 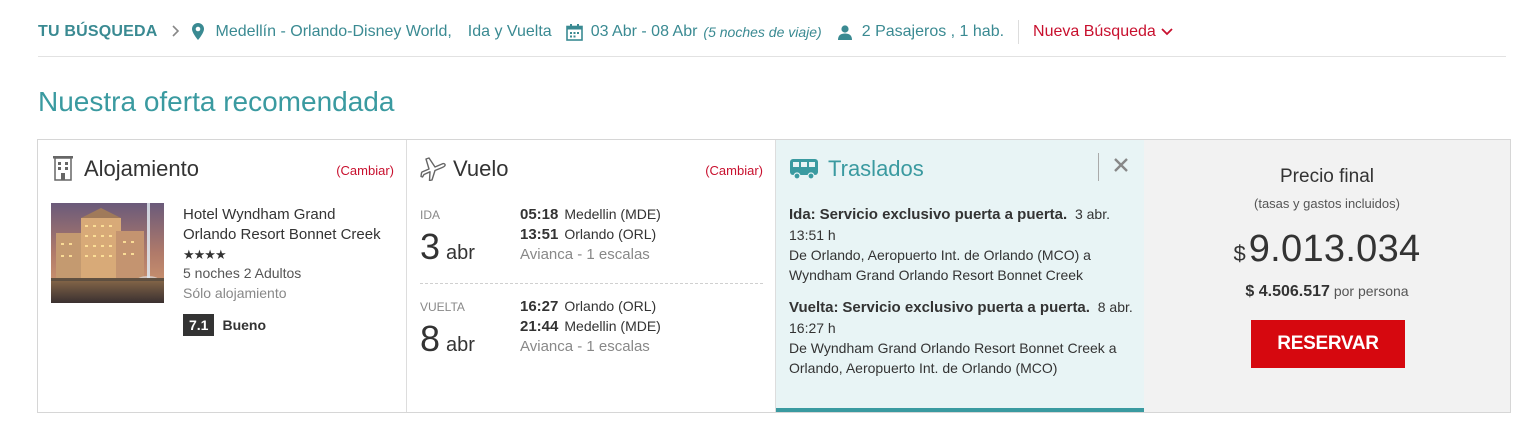 What do you see at coordinates (612, 214) in the screenshot?
I see `departure-place: Medellin (MDE)` at bounding box center [612, 214].